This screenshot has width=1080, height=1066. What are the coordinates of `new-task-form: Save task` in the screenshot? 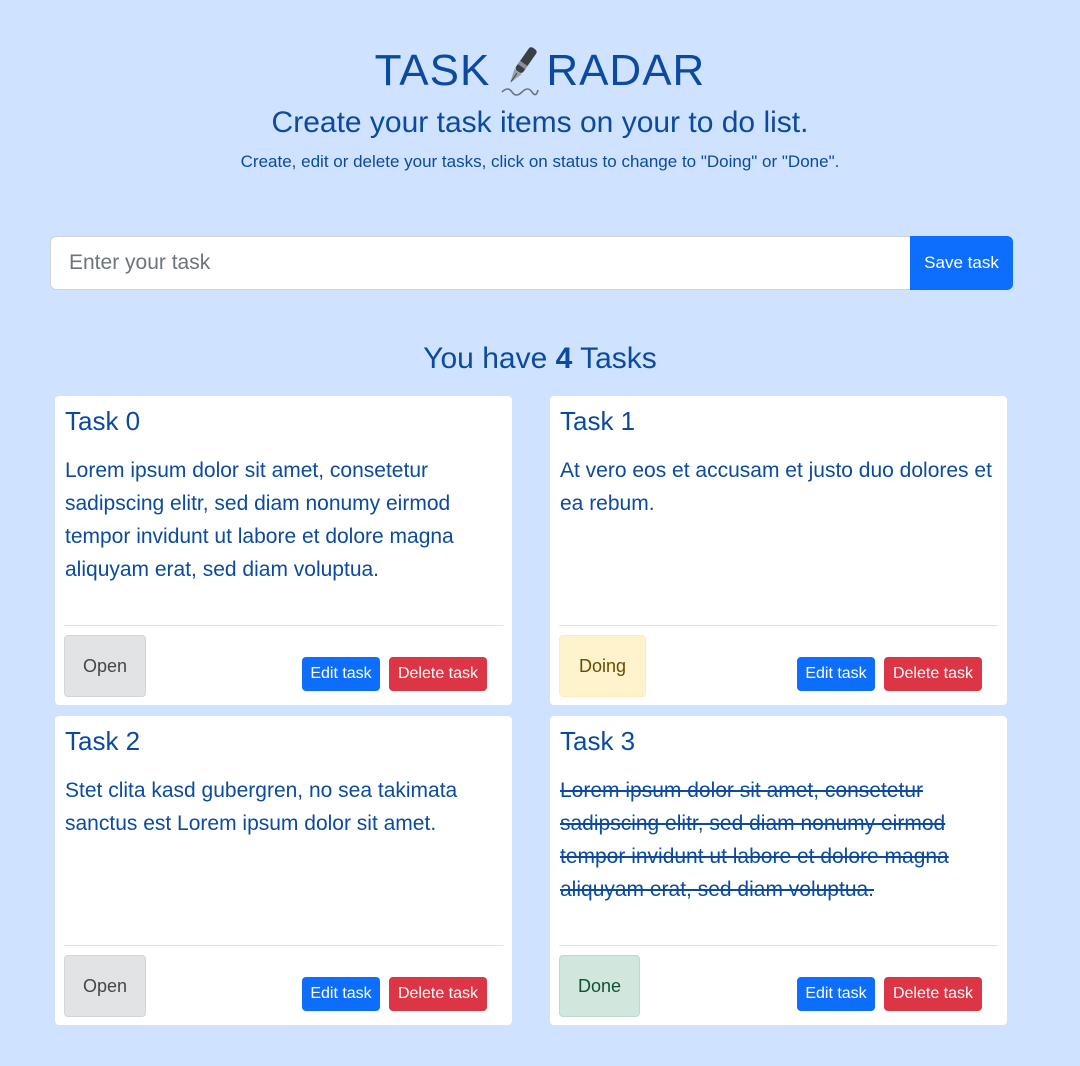 It's located at (531, 263).